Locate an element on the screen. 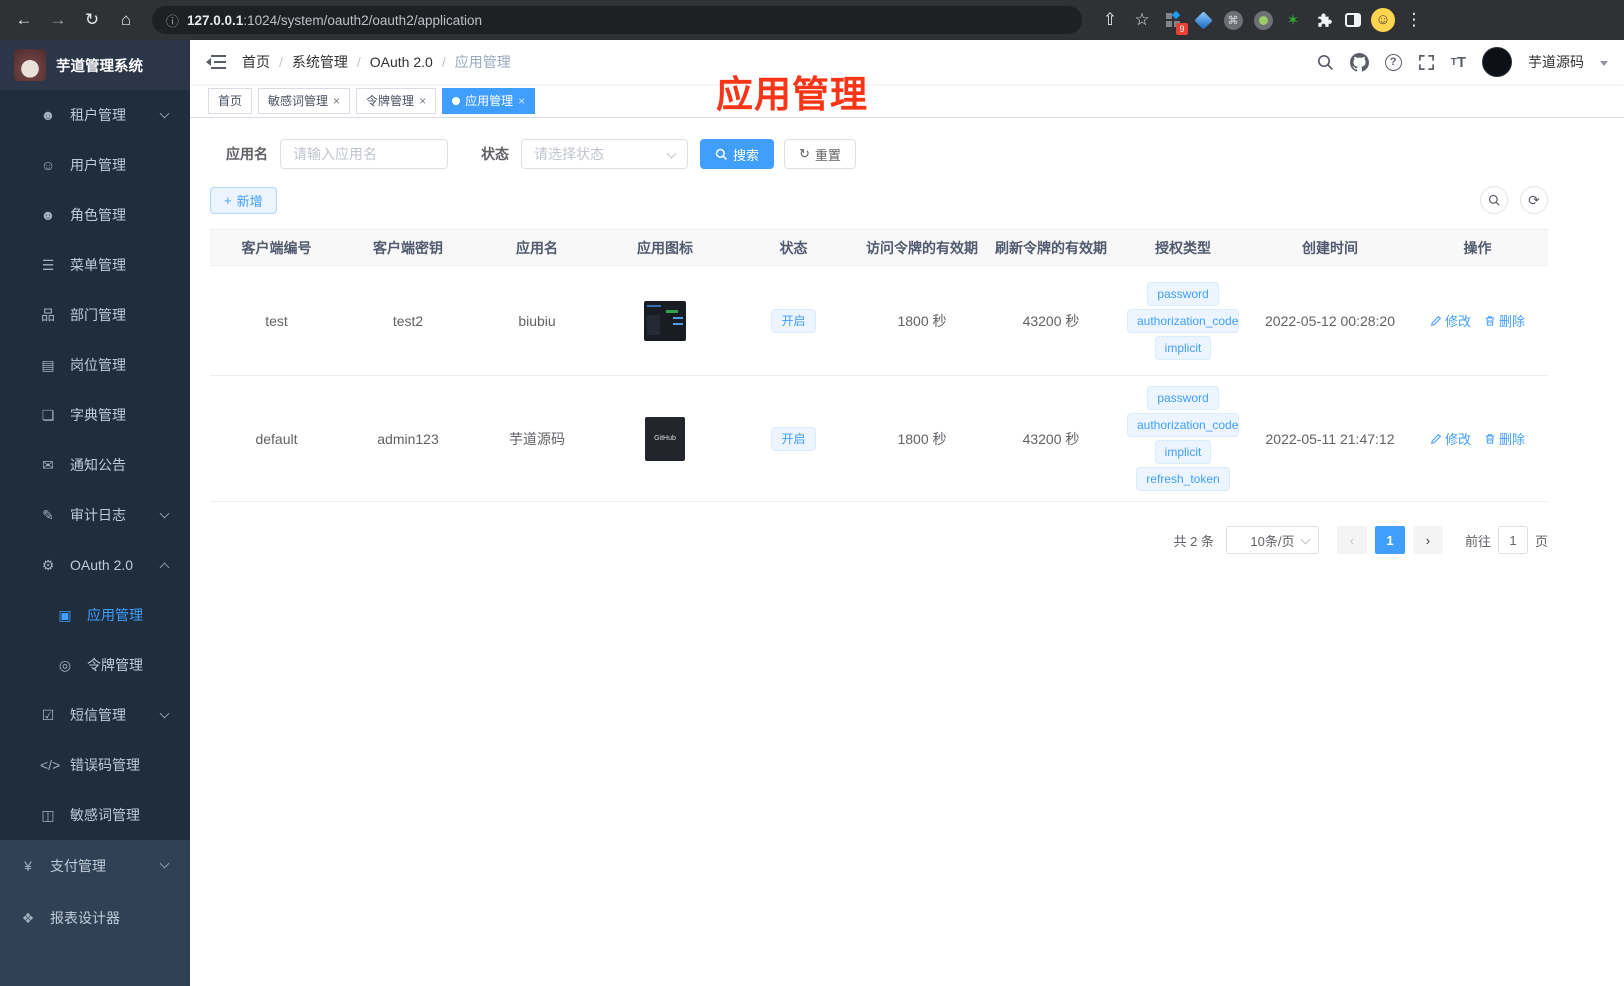 Image resolution: width=1624 pixels, height=986 pixels. sidebar-item-租户管理: ☻ 租户管理 is located at coordinates (95, 115).